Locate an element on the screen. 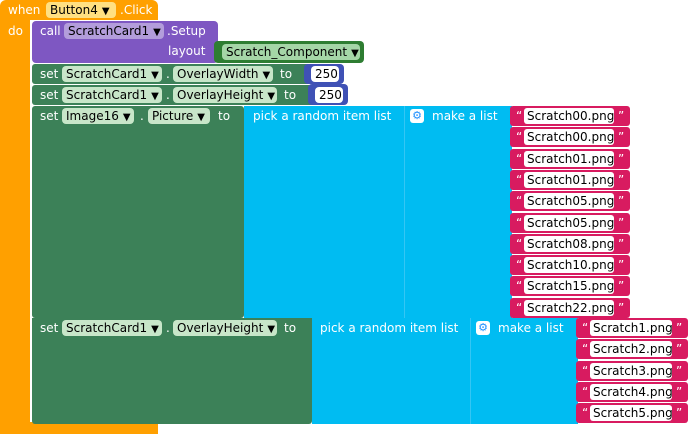 The image size is (690, 434). call-label: call is located at coordinates (50, 31).